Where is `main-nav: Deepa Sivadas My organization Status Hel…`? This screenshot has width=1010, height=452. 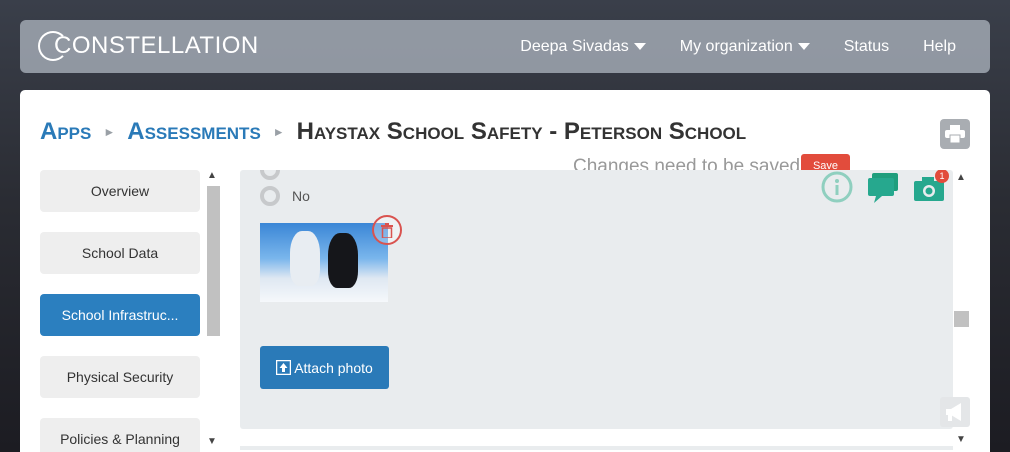
main-nav: Deepa Sivadas My organization Status Hel… is located at coordinates (755, 46).